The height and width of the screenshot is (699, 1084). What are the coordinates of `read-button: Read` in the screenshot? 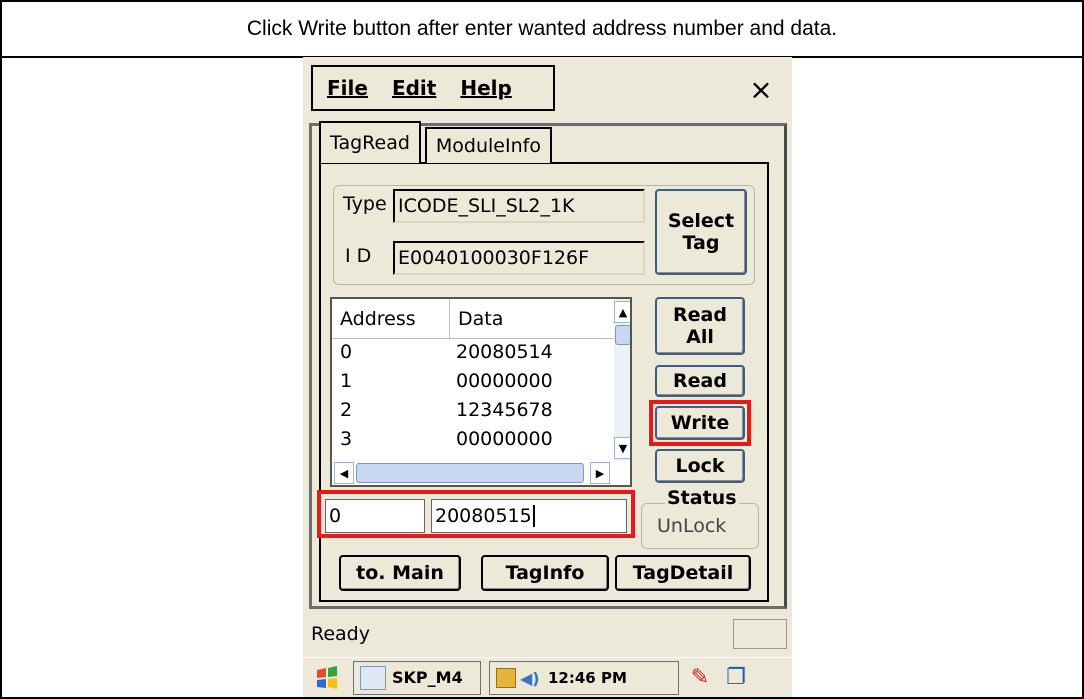 It's located at (700, 381).